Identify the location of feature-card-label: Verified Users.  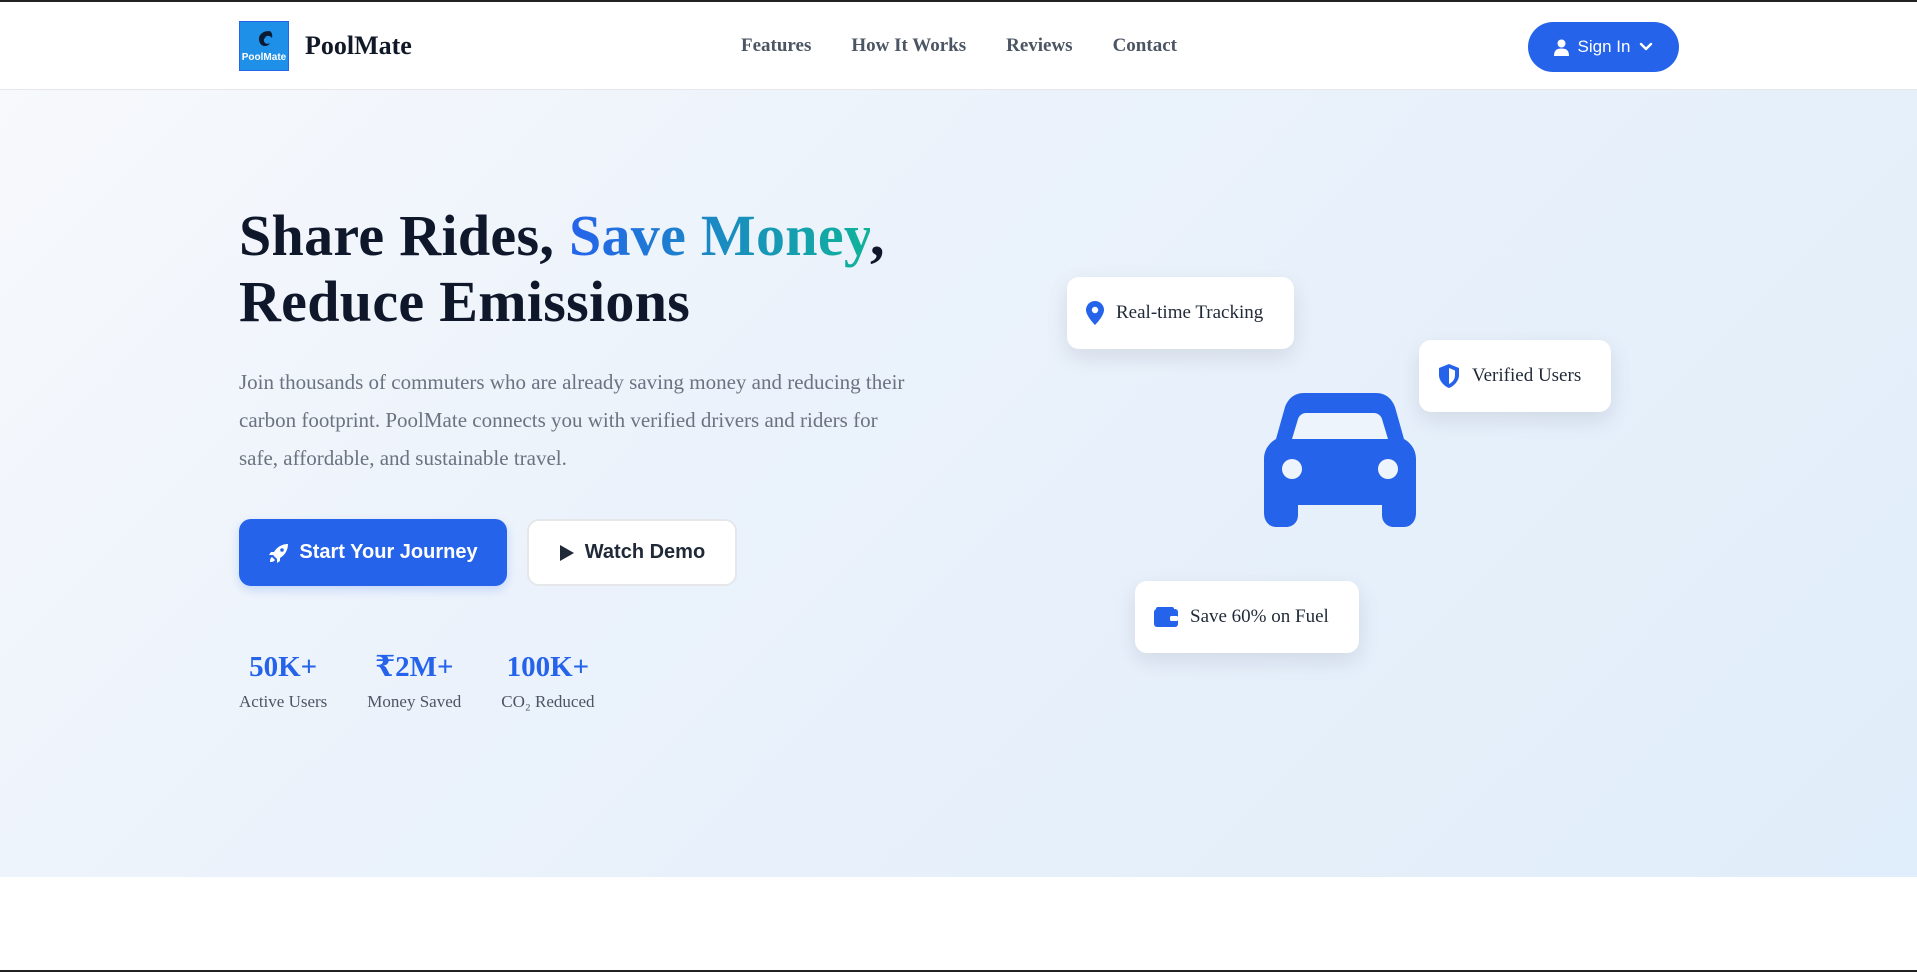
(1527, 375).